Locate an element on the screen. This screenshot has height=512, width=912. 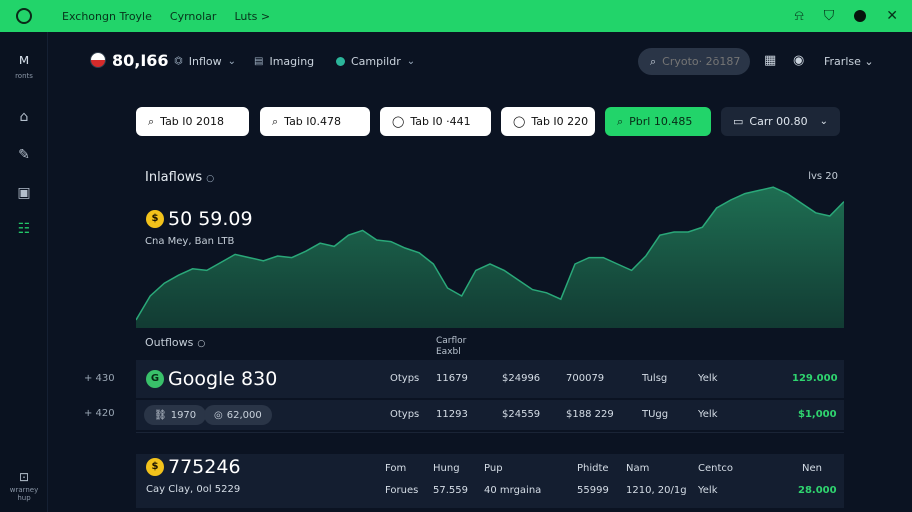
chart-value: 50 59.09 is located at coordinates (210, 219).